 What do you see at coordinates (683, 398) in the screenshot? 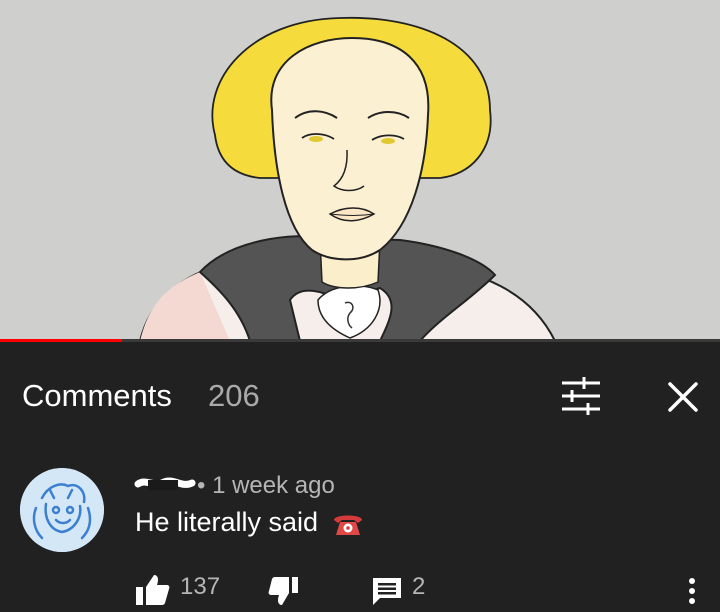
I see `close-icon` at bounding box center [683, 398].